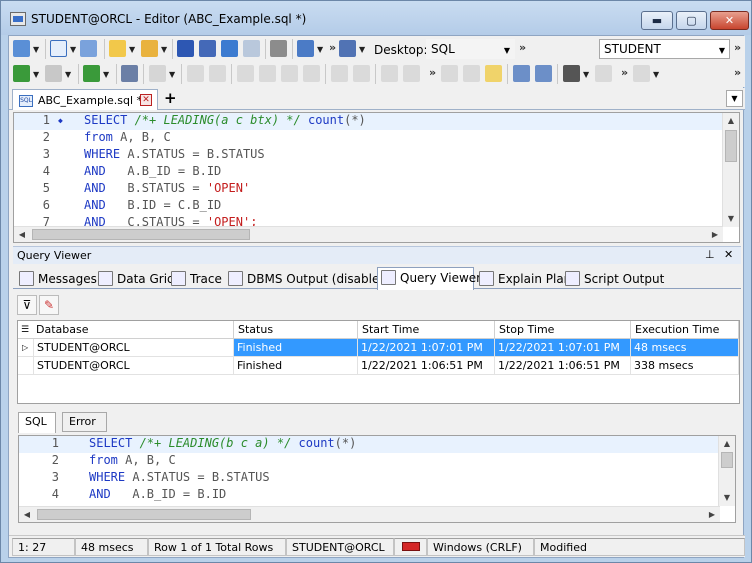  Describe the element at coordinates (493, 73) in the screenshot. I see `paste-icon` at that location.